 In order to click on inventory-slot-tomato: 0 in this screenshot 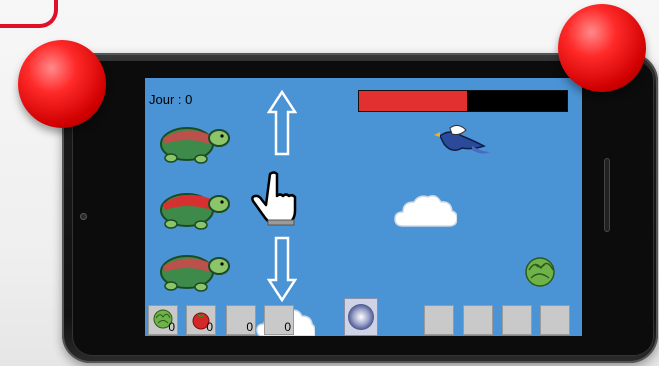, I will do `click(201, 320)`.